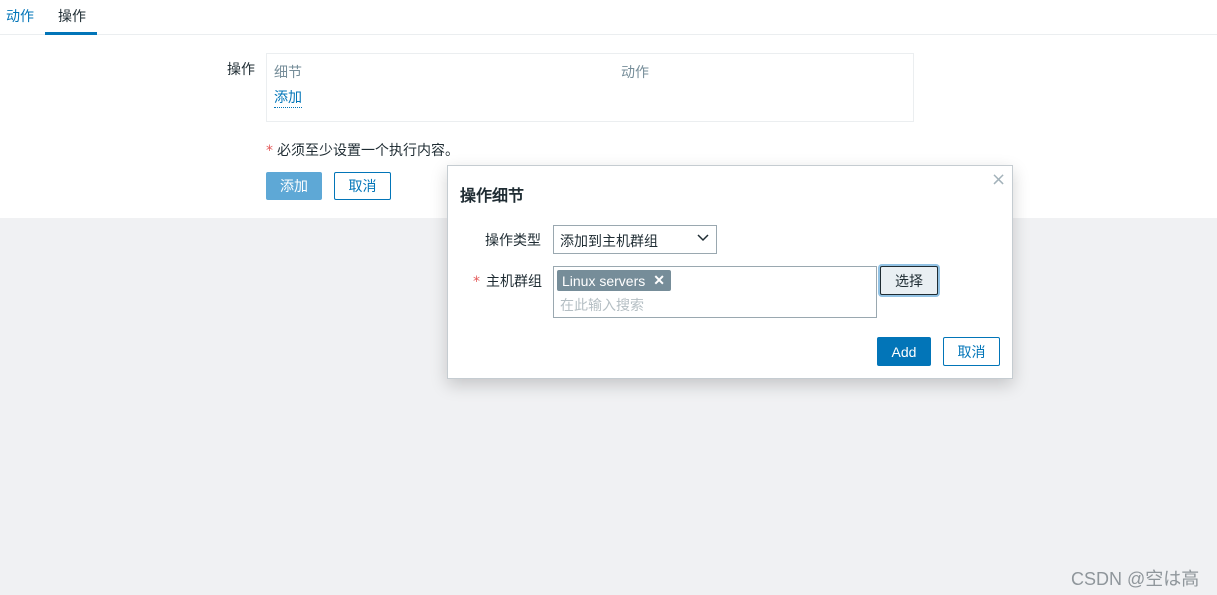  What do you see at coordinates (288, 73) in the screenshot?
I see `column-header-details: 细节` at bounding box center [288, 73].